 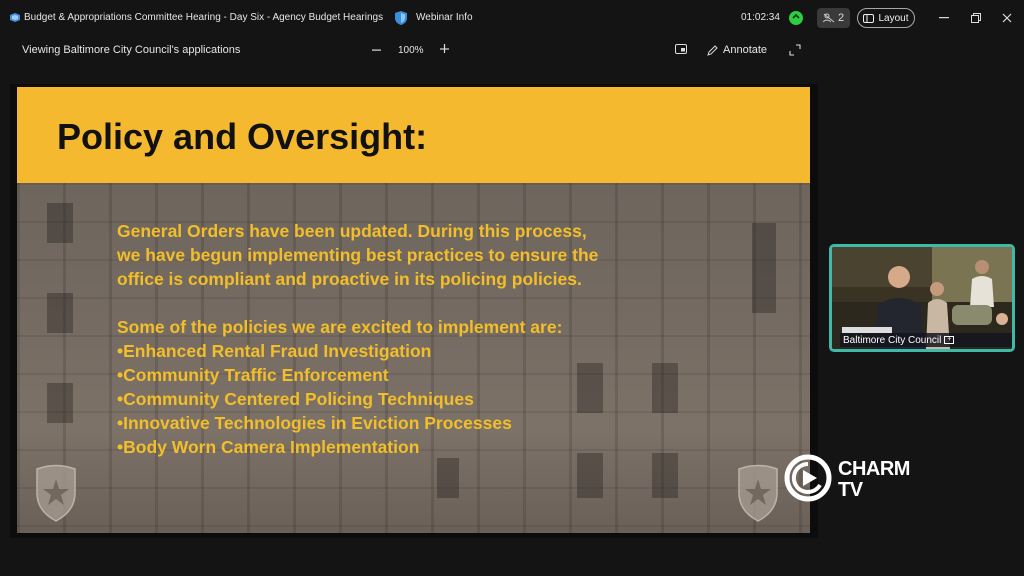 I want to click on participants-count: 2, so click(x=841, y=18).